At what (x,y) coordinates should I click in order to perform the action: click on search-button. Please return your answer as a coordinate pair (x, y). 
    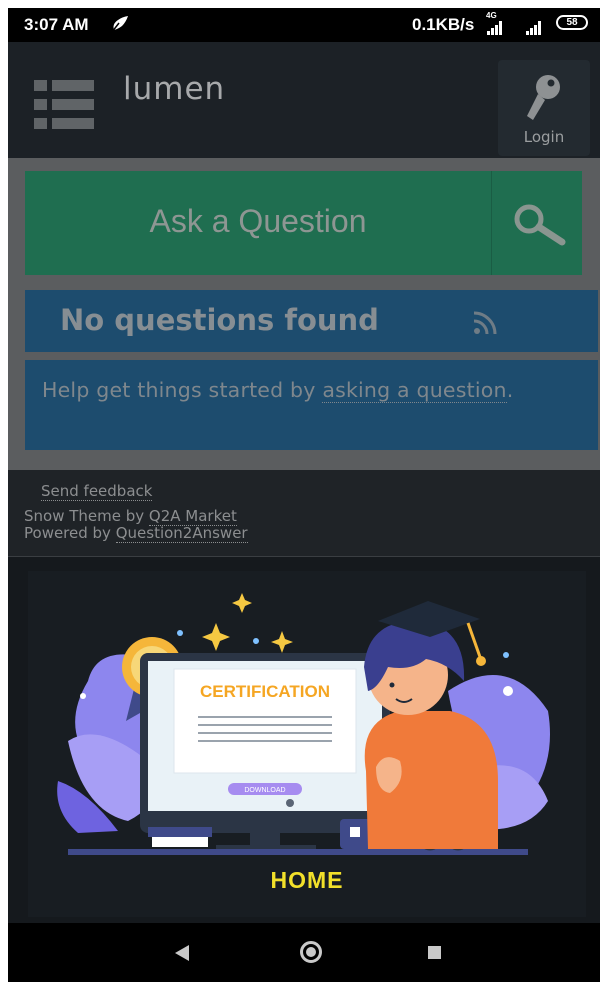
    Looking at the image, I should click on (536, 223).